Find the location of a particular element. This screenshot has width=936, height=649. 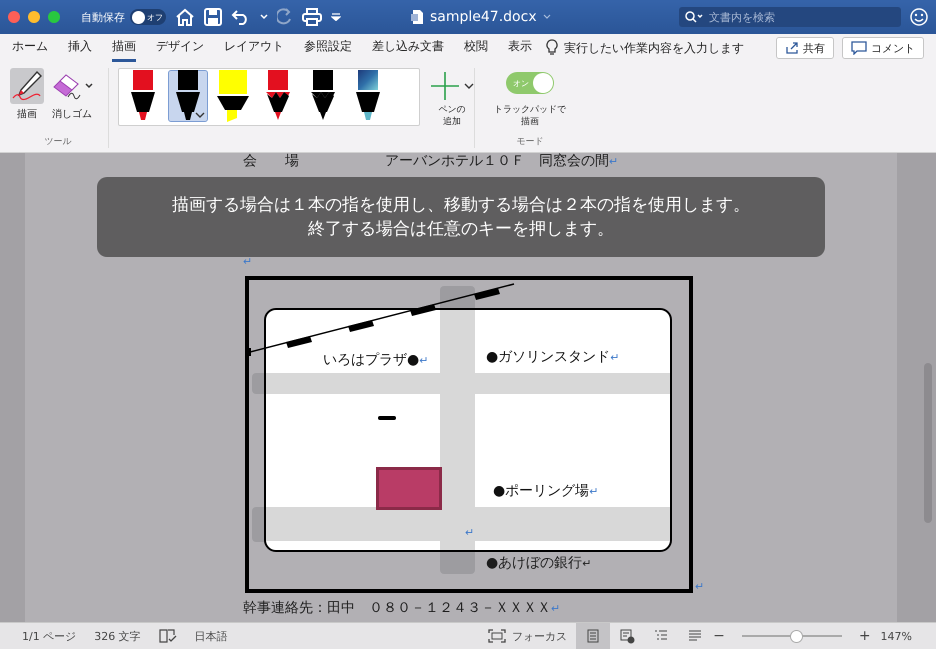

word-count: 326 文字 is located at coordinates (117, 636).